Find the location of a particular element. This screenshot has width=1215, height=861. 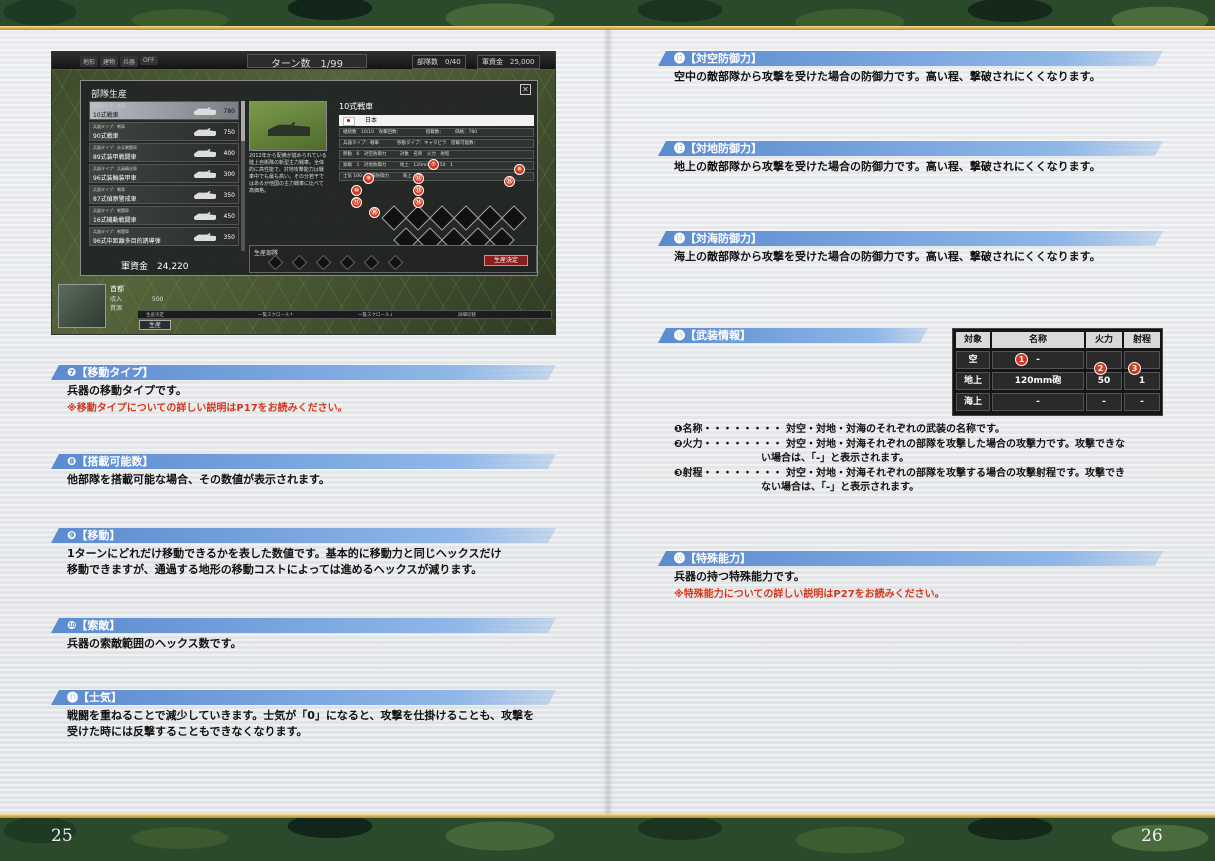

mode-button-building: 建物 is located at coordinates (109, 61).